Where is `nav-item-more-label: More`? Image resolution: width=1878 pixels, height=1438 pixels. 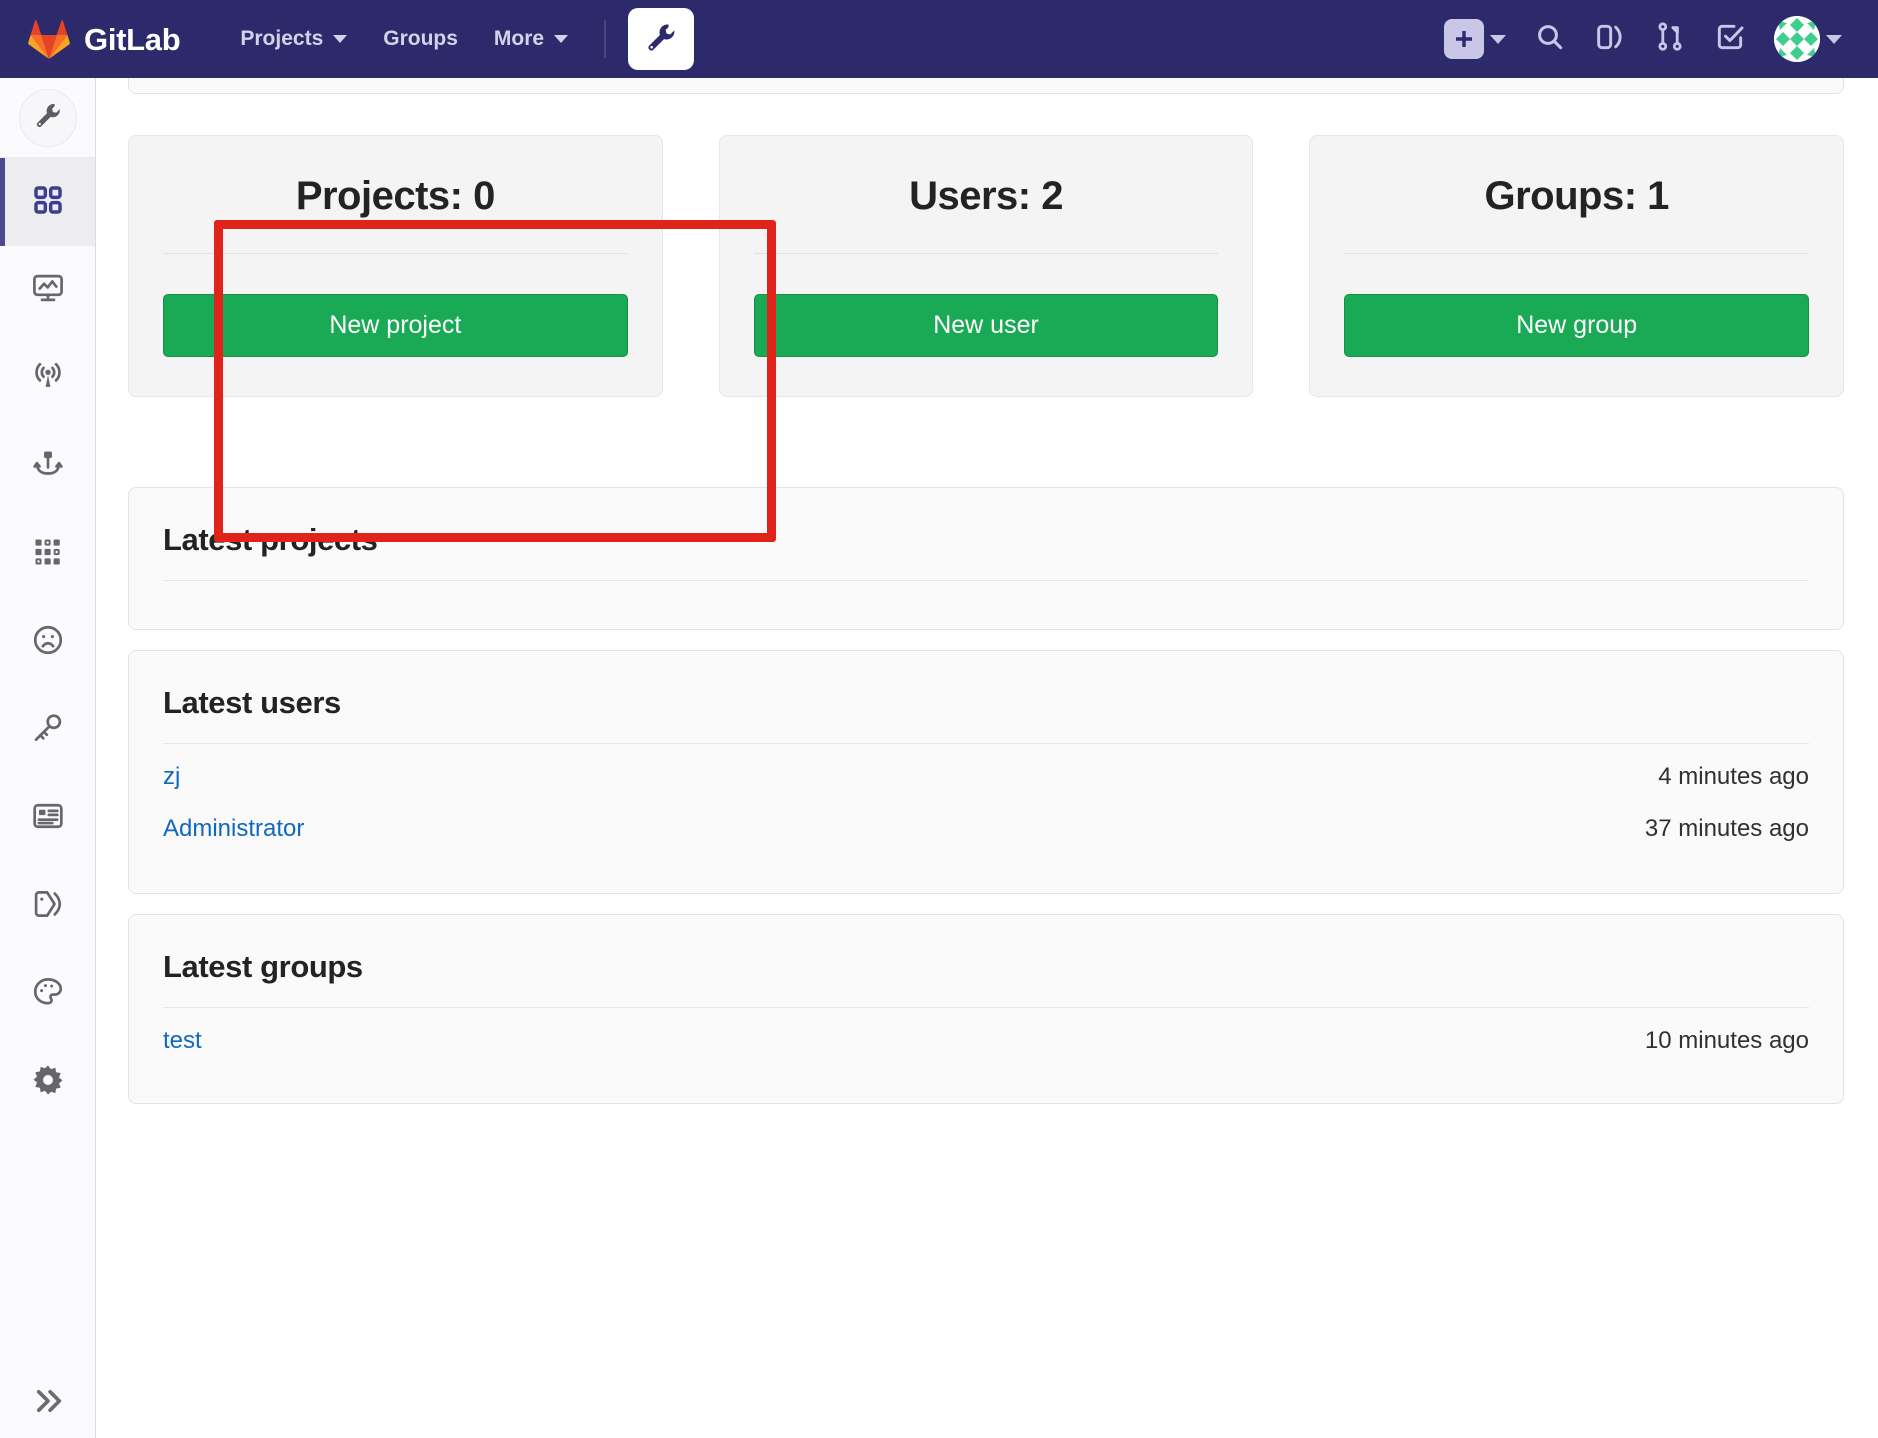 nav-item-more-label: More is located at coordinates (519, 38).